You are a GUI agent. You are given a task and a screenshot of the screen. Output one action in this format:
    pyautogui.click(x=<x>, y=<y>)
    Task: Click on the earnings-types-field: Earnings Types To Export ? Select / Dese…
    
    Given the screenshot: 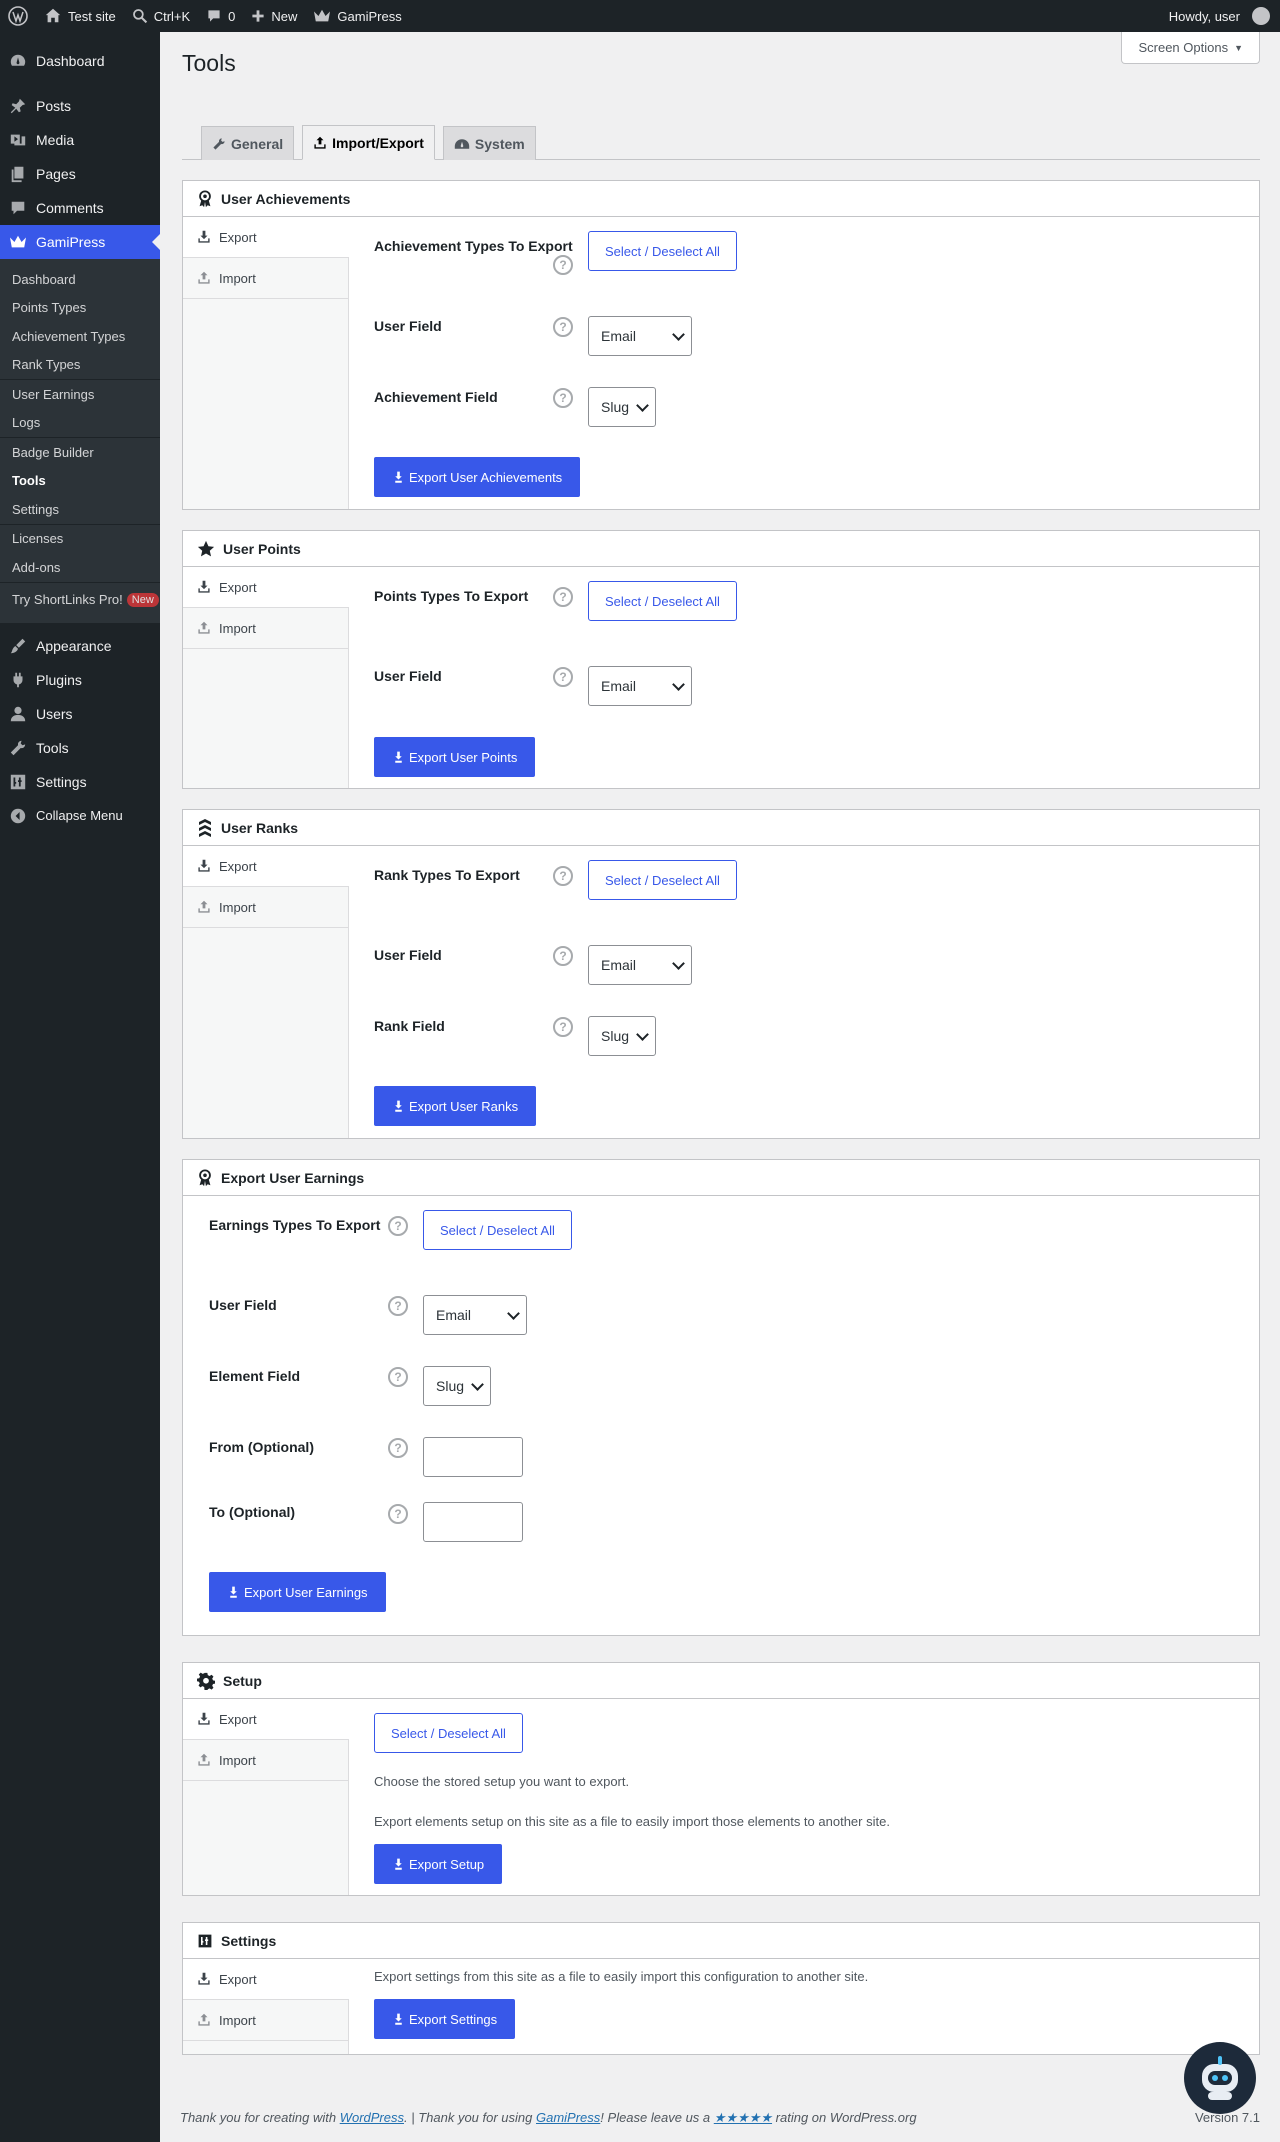 What is the action you would take?
    pyautogui.click(x=721, y=1236)
    